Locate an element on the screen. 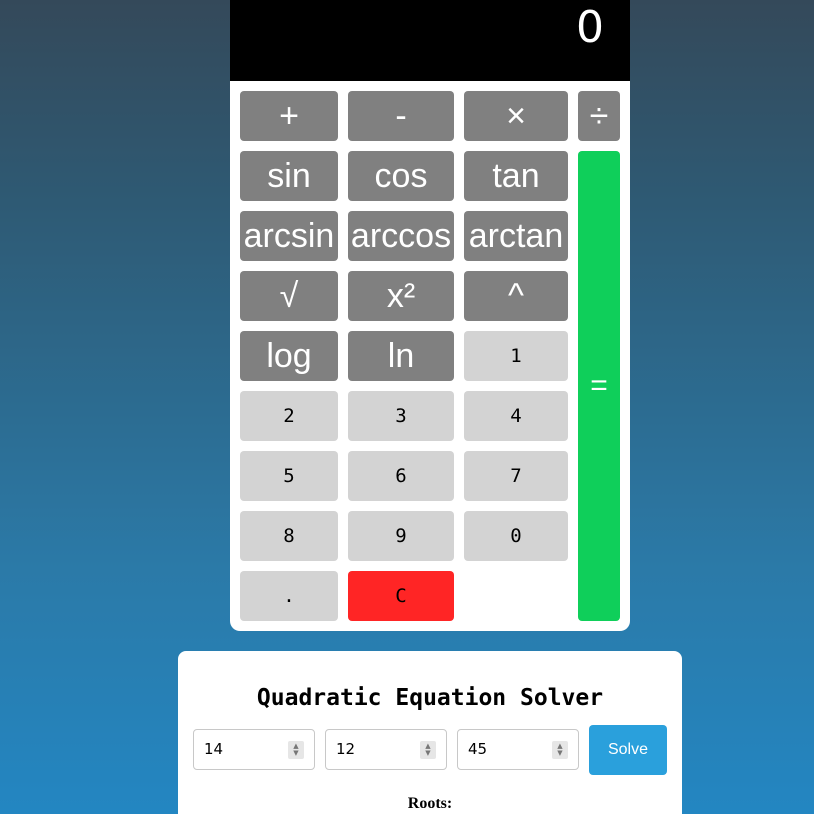  tan-button: tan is located at coordinates (516, 176).